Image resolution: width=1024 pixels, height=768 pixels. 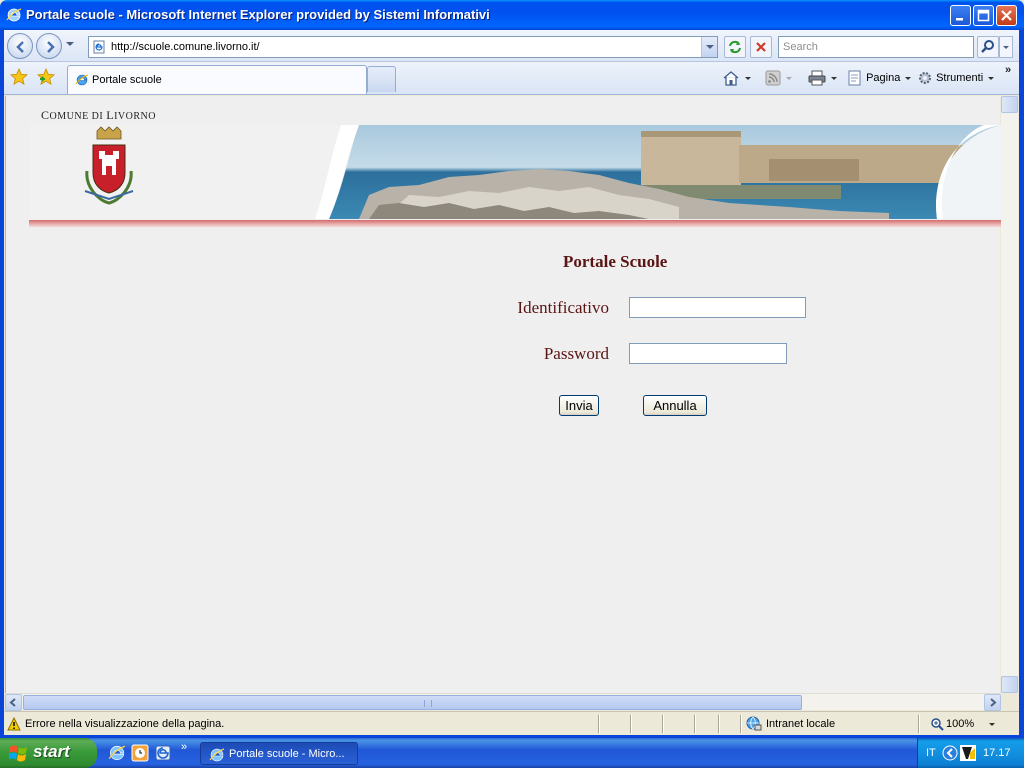 I want to click on back-button, so click(x=20, y=46).